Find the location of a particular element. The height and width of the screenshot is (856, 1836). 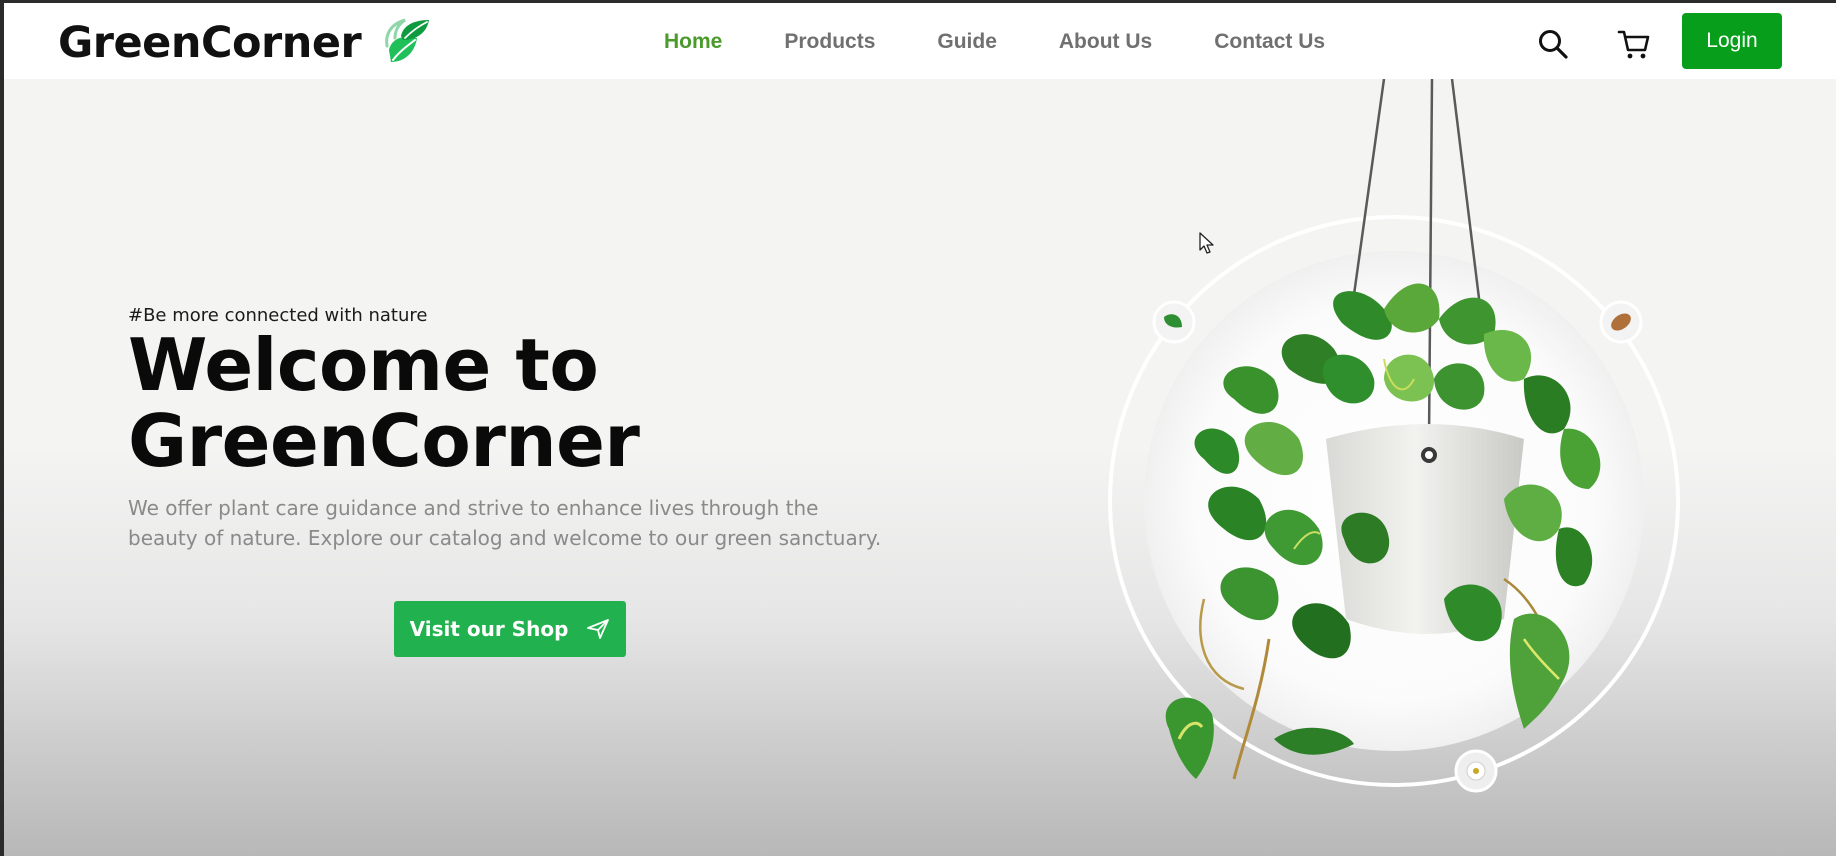

orbit-leaf-dot is located at coordinates (1174, 322).